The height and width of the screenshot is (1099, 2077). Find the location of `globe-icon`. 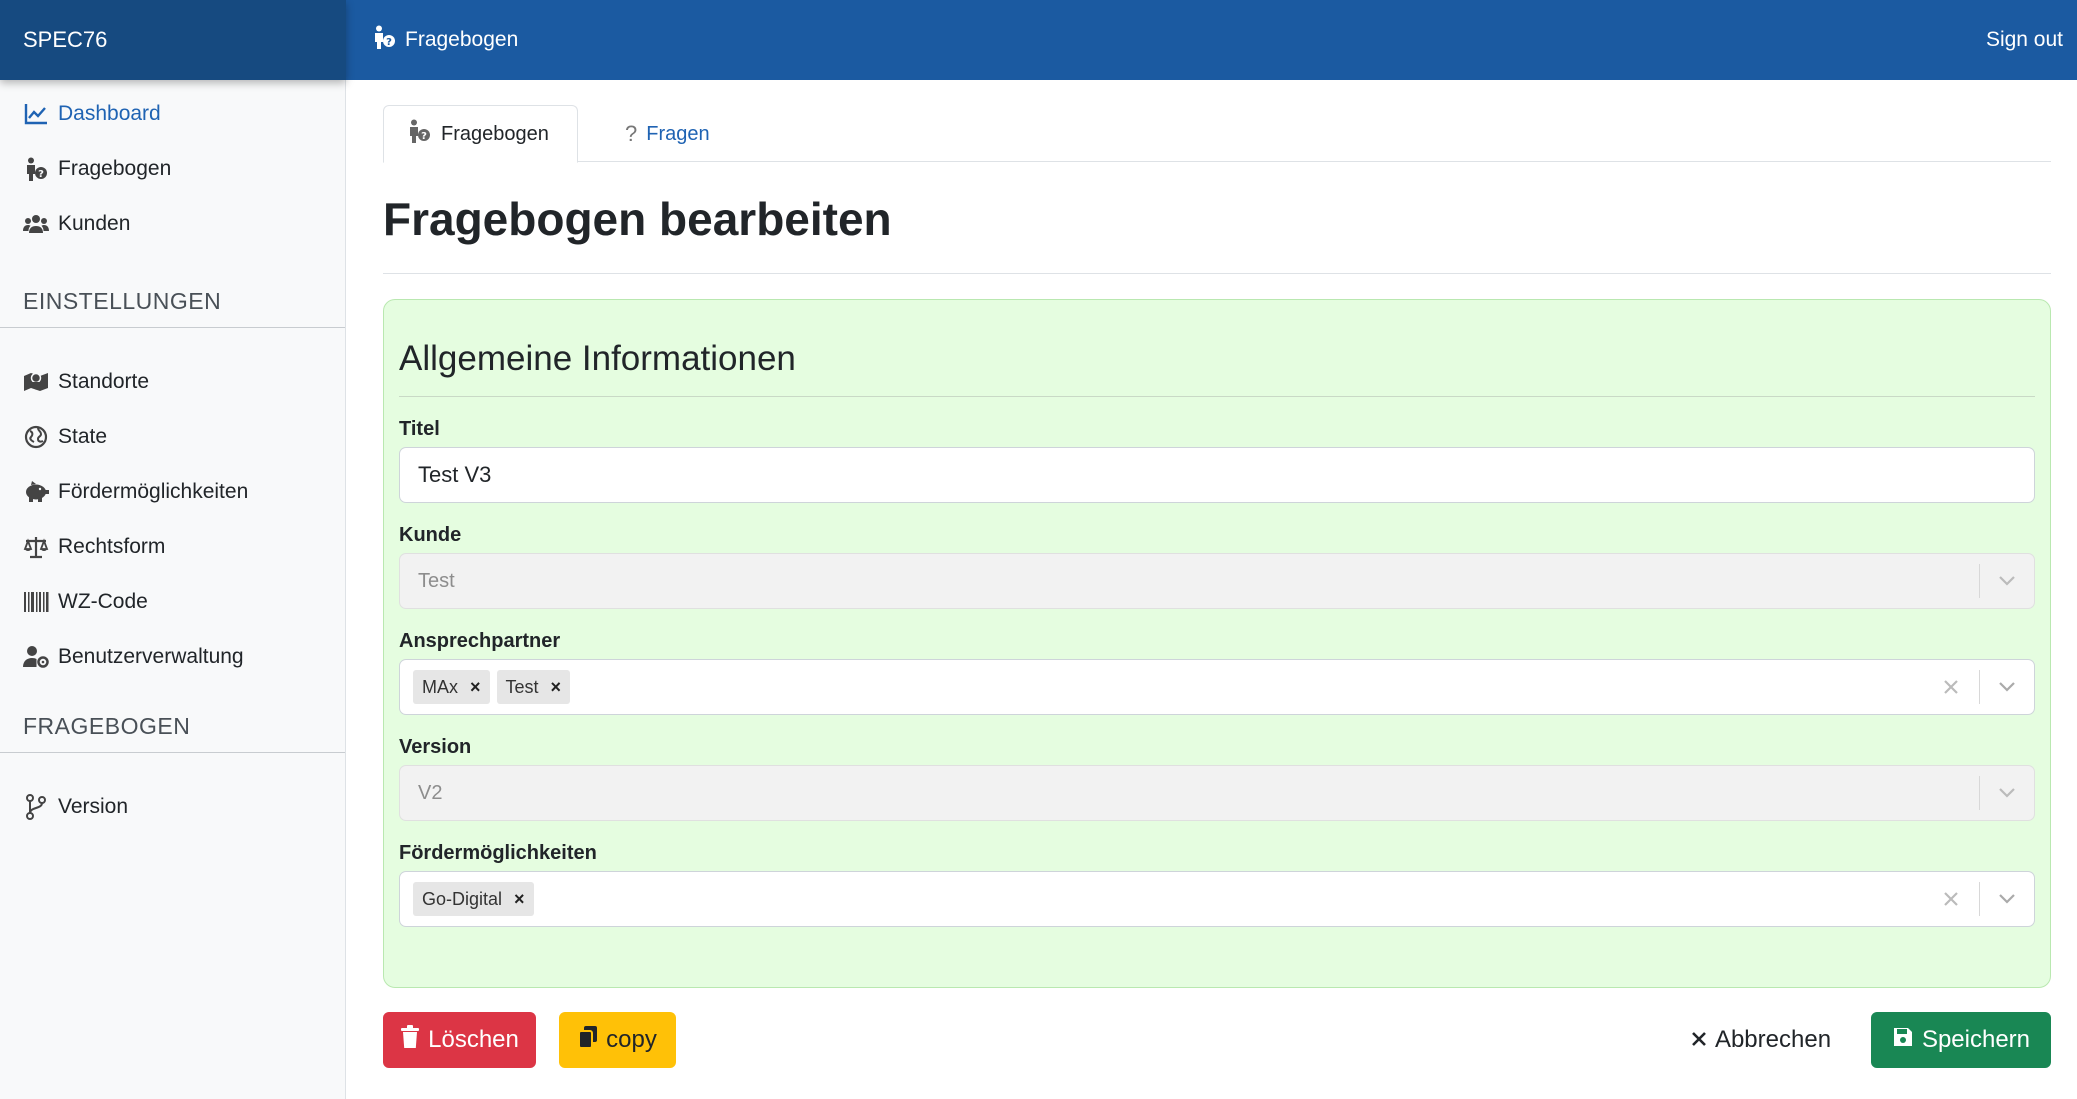

globe-icon is located at coordinates (36, 437).